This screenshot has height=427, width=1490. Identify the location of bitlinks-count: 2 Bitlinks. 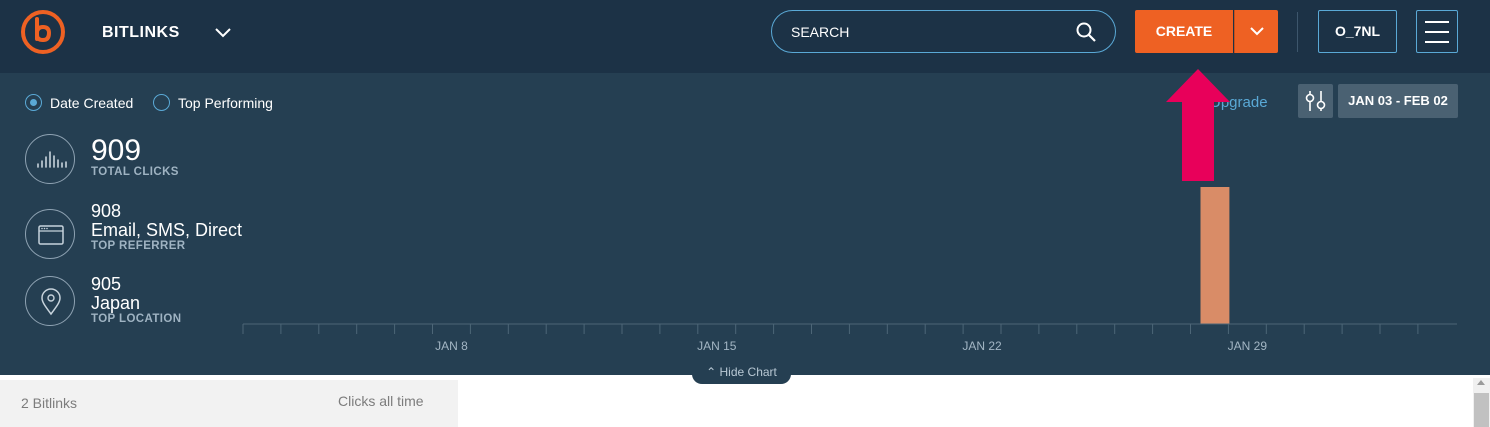
(49, 403).